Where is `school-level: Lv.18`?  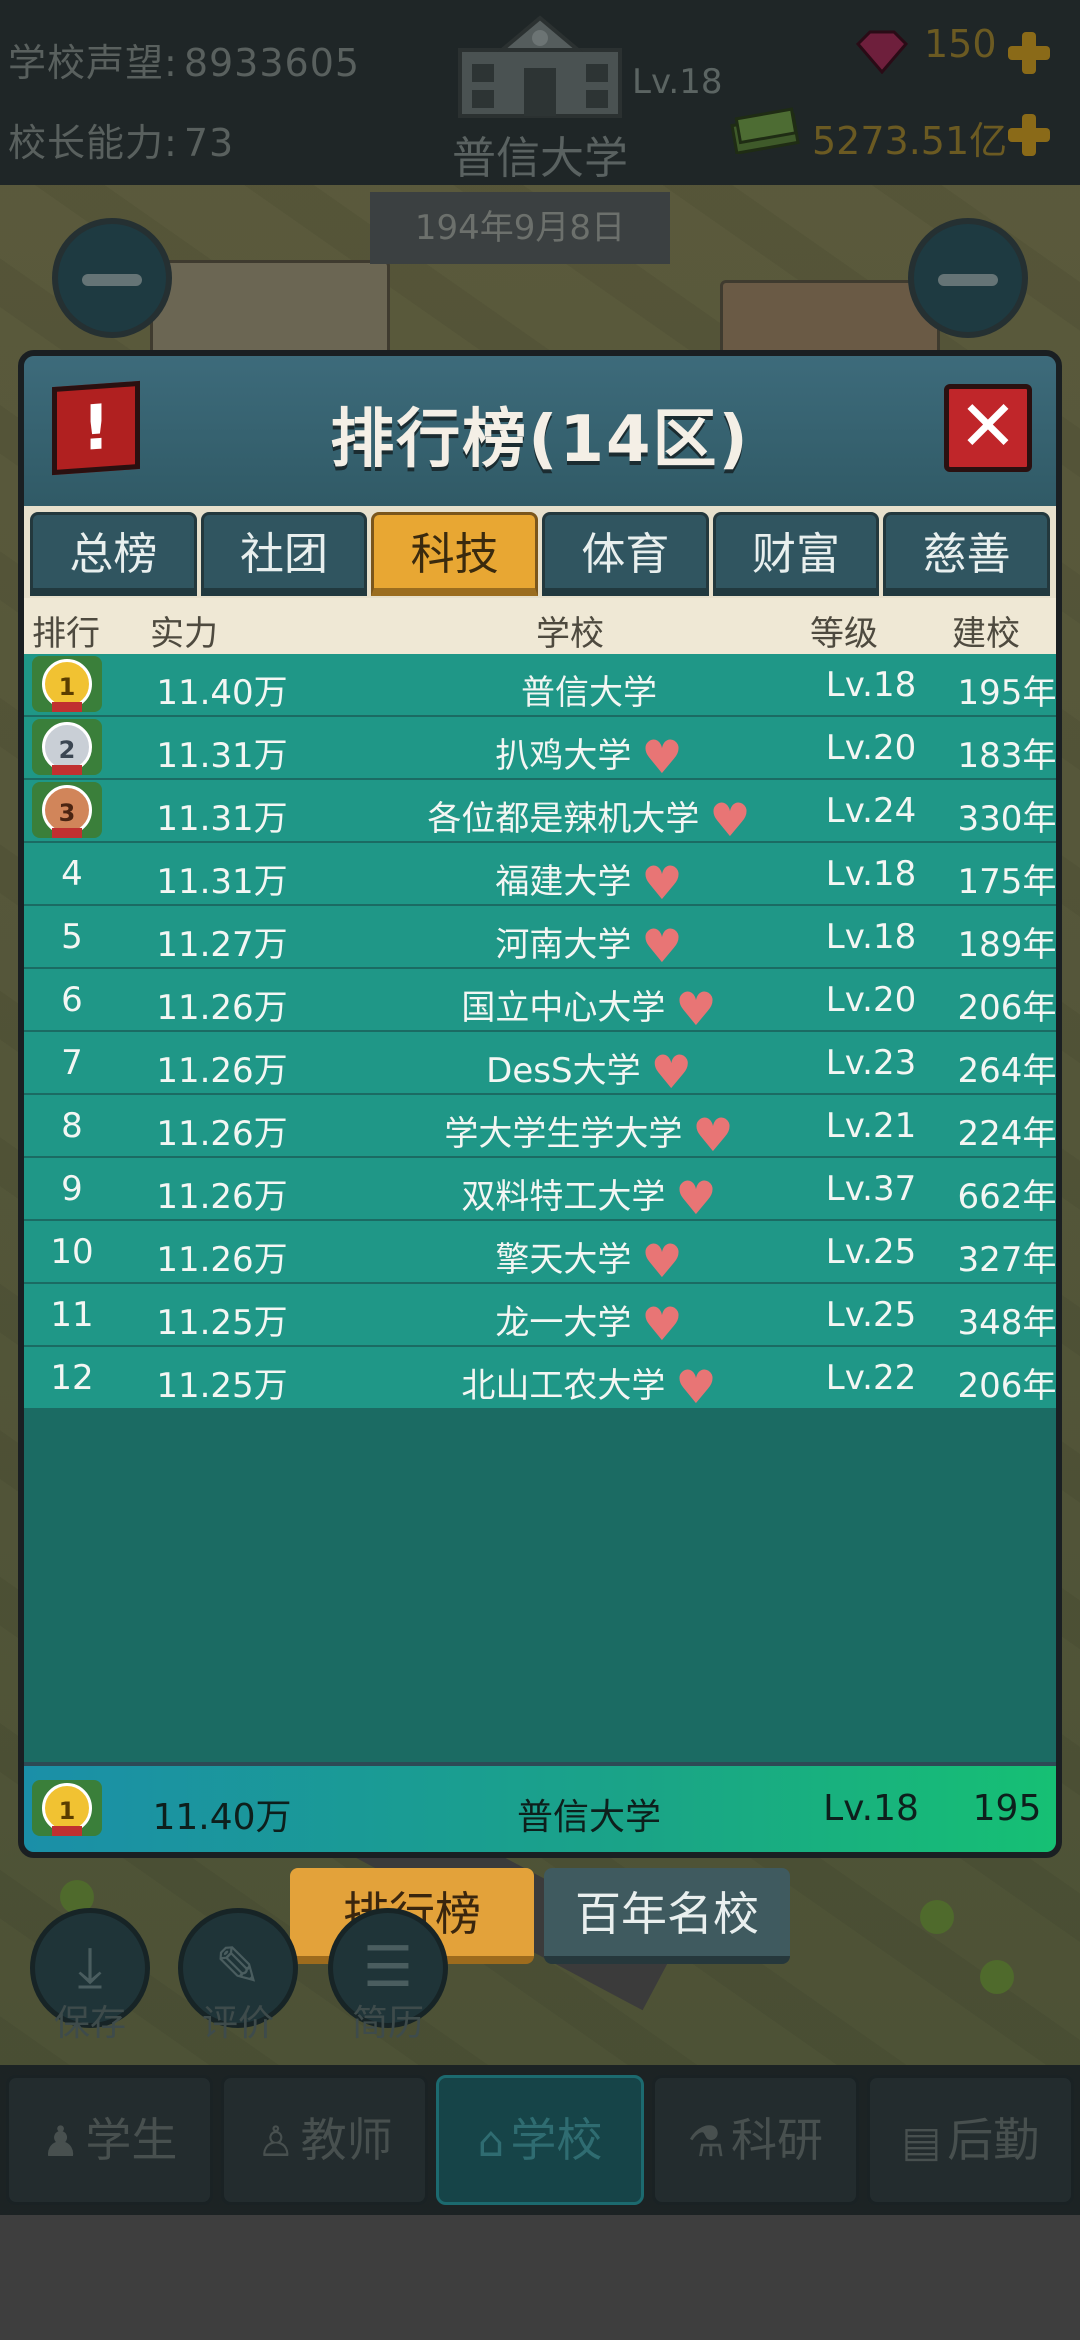
school-level: Lv.18 is located at coordinates (677, 82).